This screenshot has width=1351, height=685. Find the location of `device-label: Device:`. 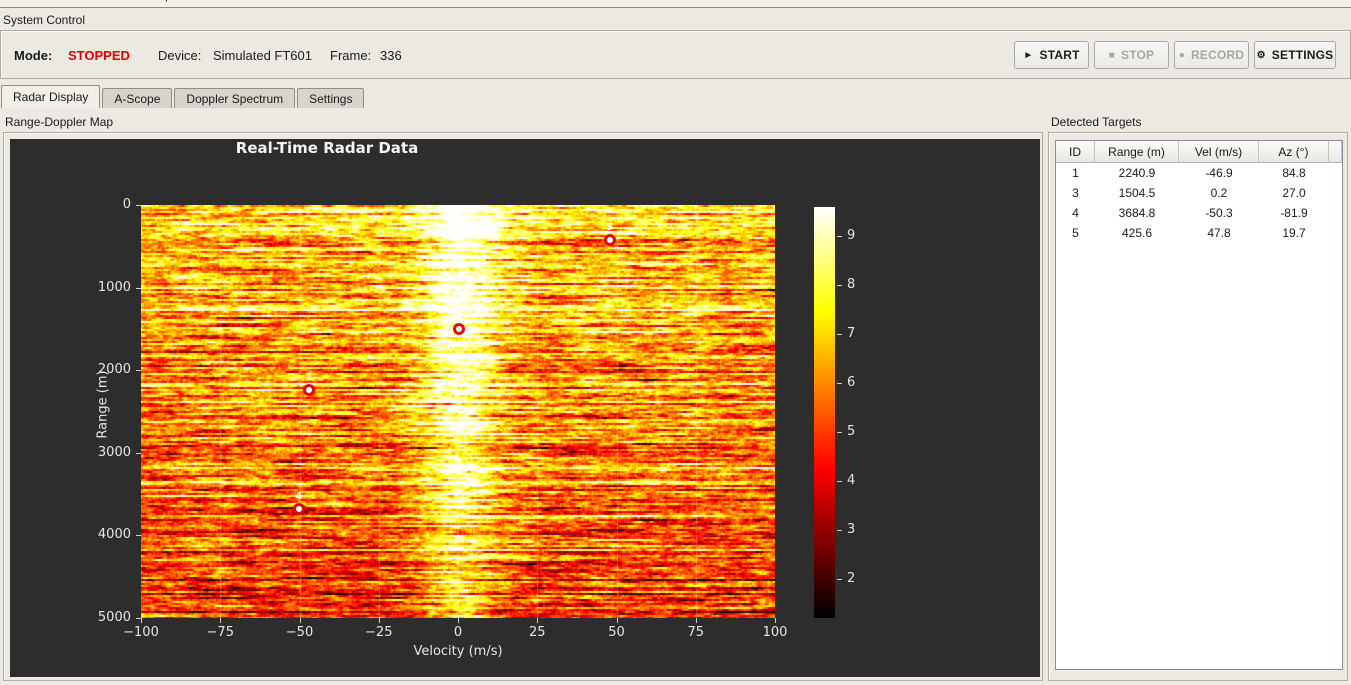

device-label: Device: is located at coordinates (180, 55).